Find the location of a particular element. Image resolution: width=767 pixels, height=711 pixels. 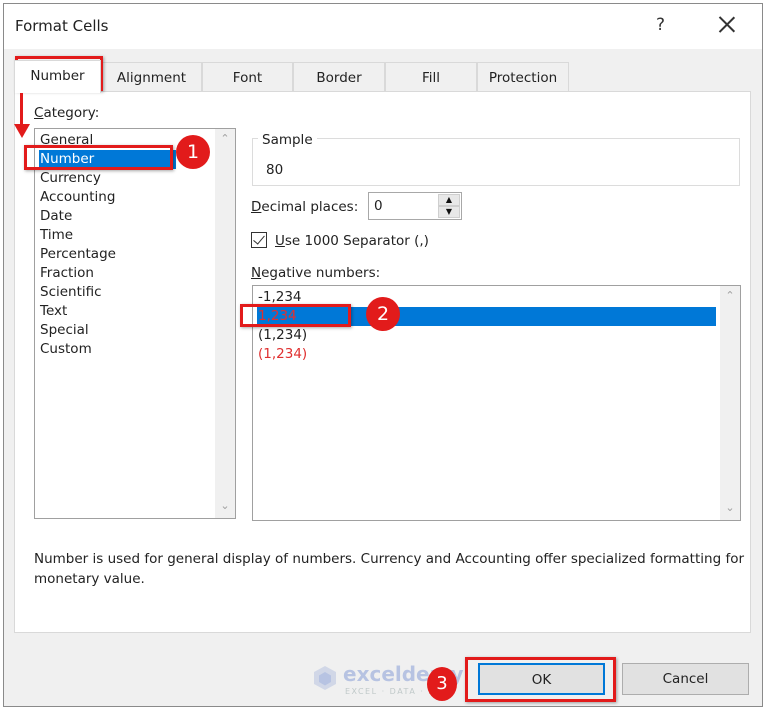

category-item-currency: Currency is located at coordinates (70, 178).